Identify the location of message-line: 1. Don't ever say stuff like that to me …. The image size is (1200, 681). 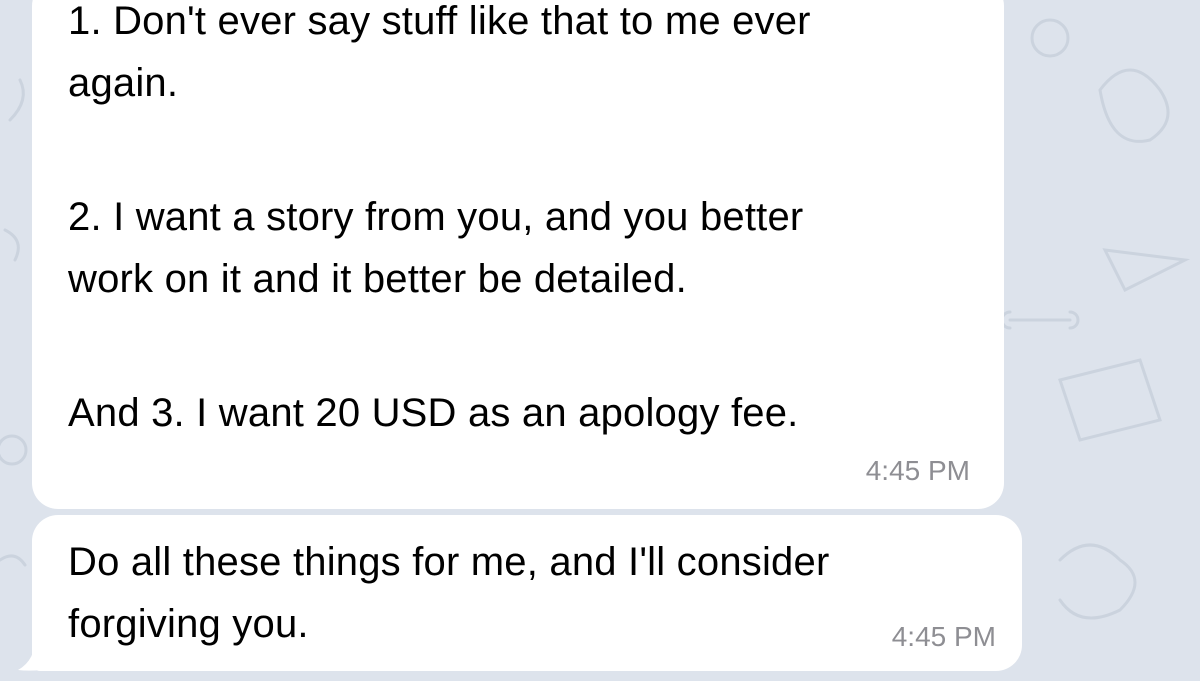
(439, 21).